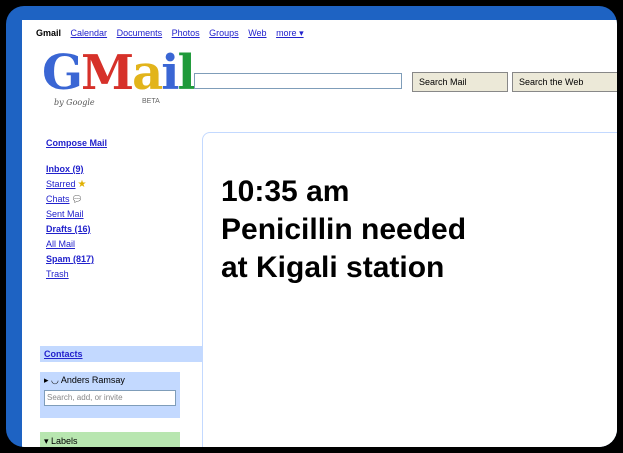 This screenshot has height=453, width=623. I want to click on search-mail-button: Search Mail, so click(460, 82).